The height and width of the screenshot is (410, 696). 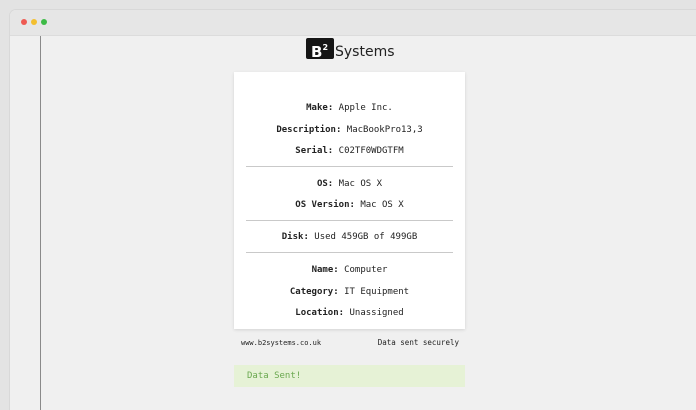 I want to click on disk-row: Disk: Used 459GB of 499GB, so click(x=349, y=237).